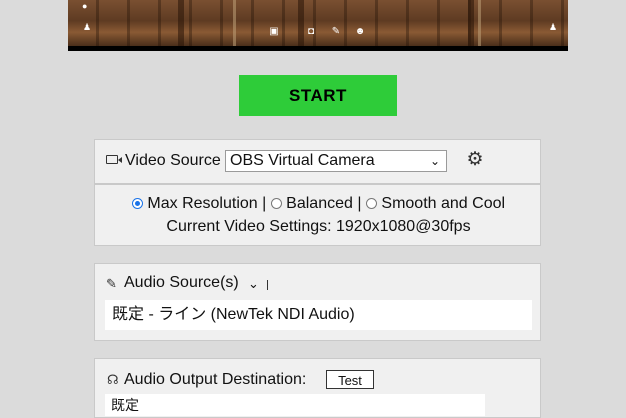 Image resolution: width=626 pixels, height=418 pixels. I want to click on headphones-icon: ☊, so click(113, 379).